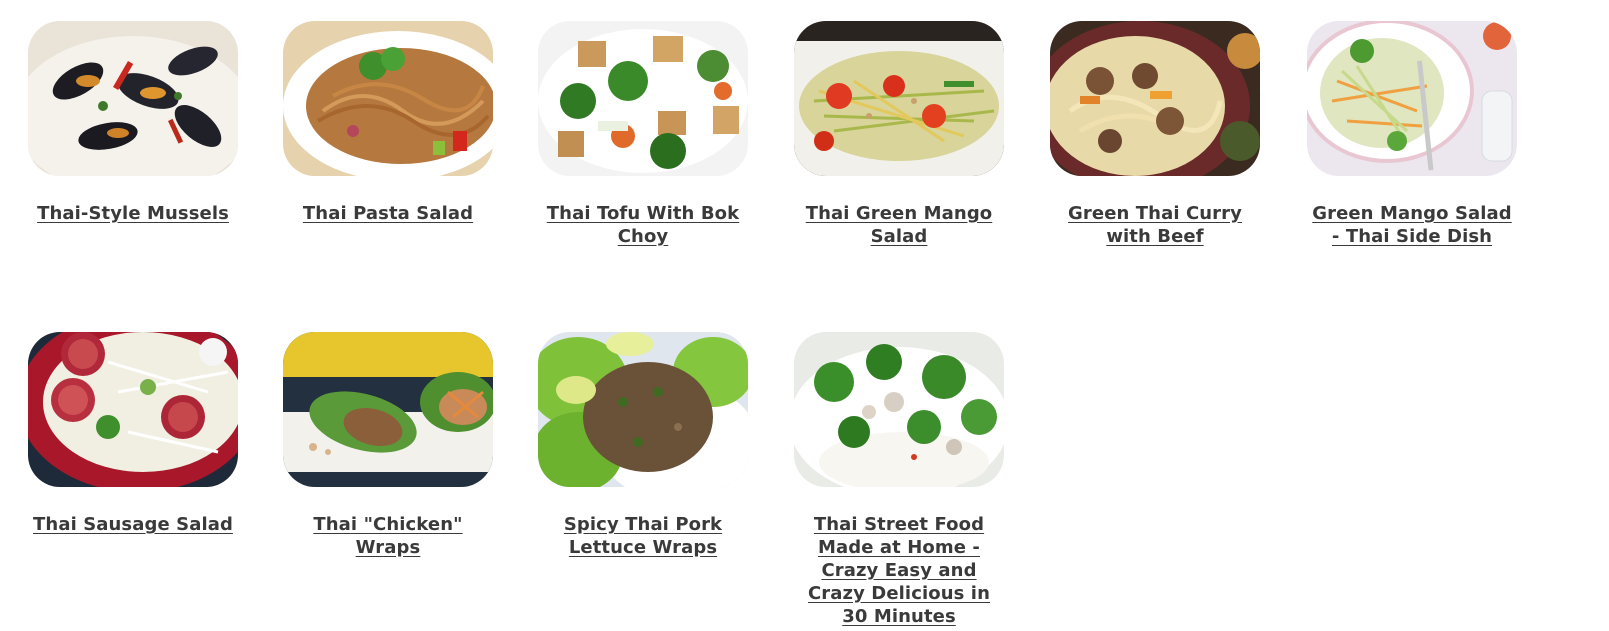 Image resolution: width=1609 pixels, height=631 pixels. I want to click on recipe-image-green-mango-salad, so click(899, 98).